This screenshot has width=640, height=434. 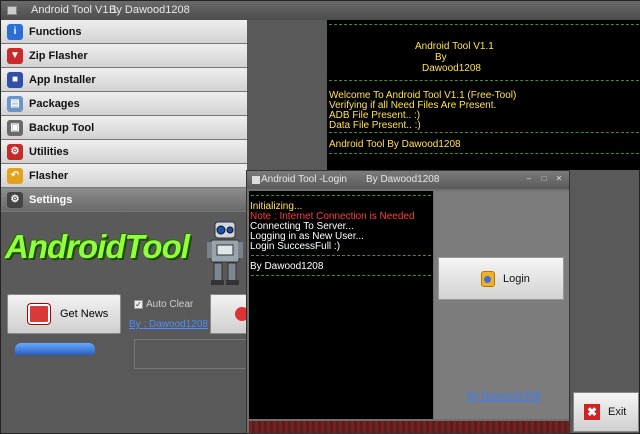 What do you see at coordinates (55, 31) in the screenshot?
I see `menu-item-label: Functions` at bounding box center [55, 31].